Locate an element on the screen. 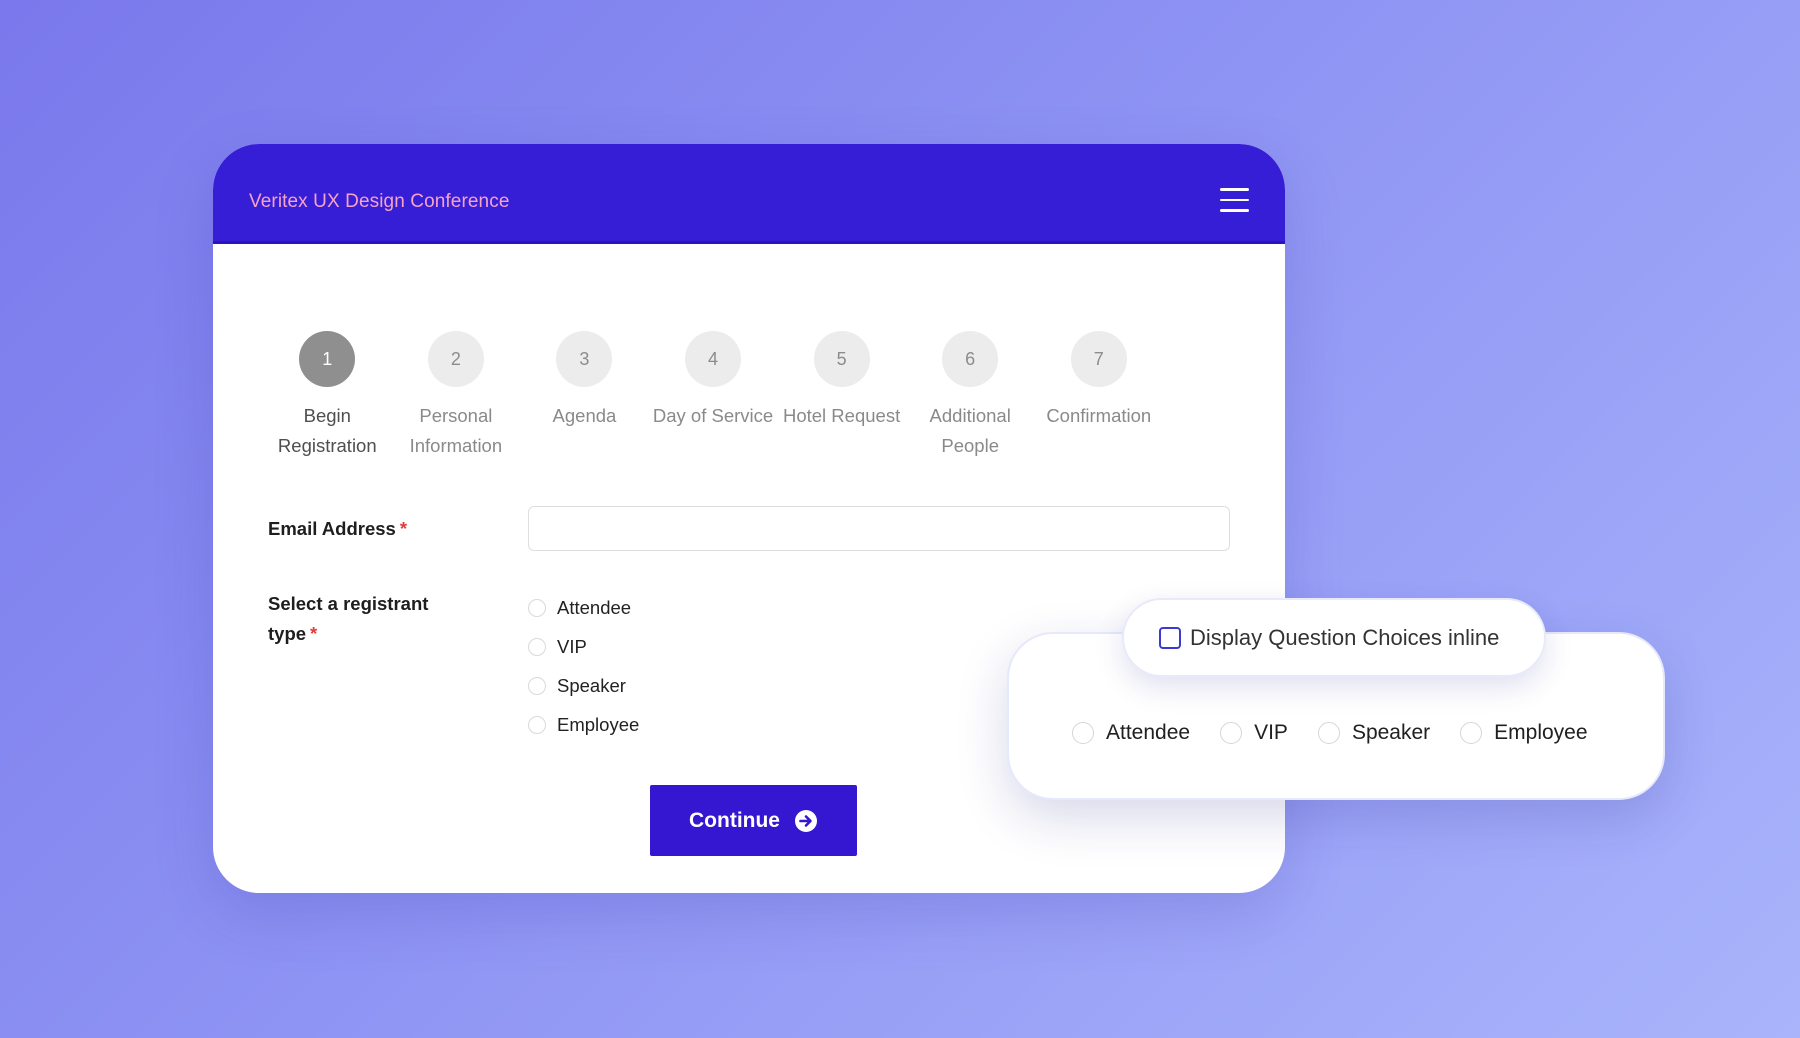  display-inline-label: Display Question Choices inline is located at coordinates (1345, 637).